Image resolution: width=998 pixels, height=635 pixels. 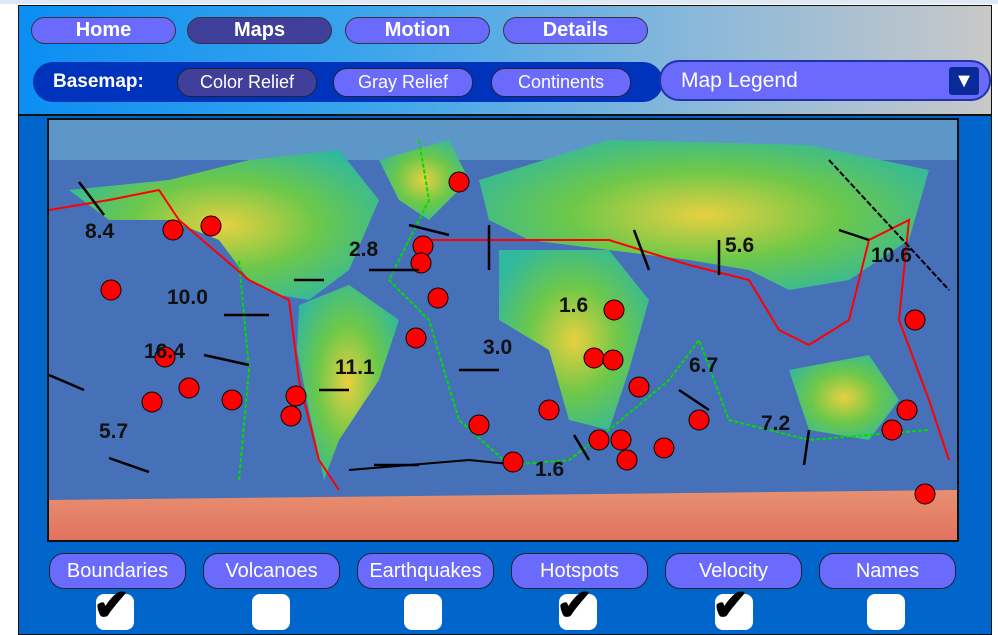 What do you see at coordinates (100, 231) in the screenshot?
I see `velocity-label: 8.4` at bounding box center [100, 231].